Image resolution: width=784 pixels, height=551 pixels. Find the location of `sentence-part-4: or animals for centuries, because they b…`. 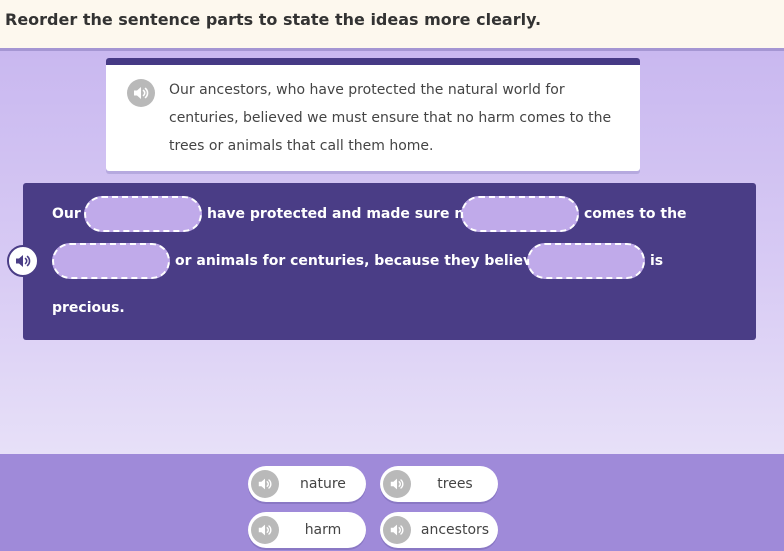

sentence-part-4: or animals for centuries, because they b… is located at coordinates (363, 261).